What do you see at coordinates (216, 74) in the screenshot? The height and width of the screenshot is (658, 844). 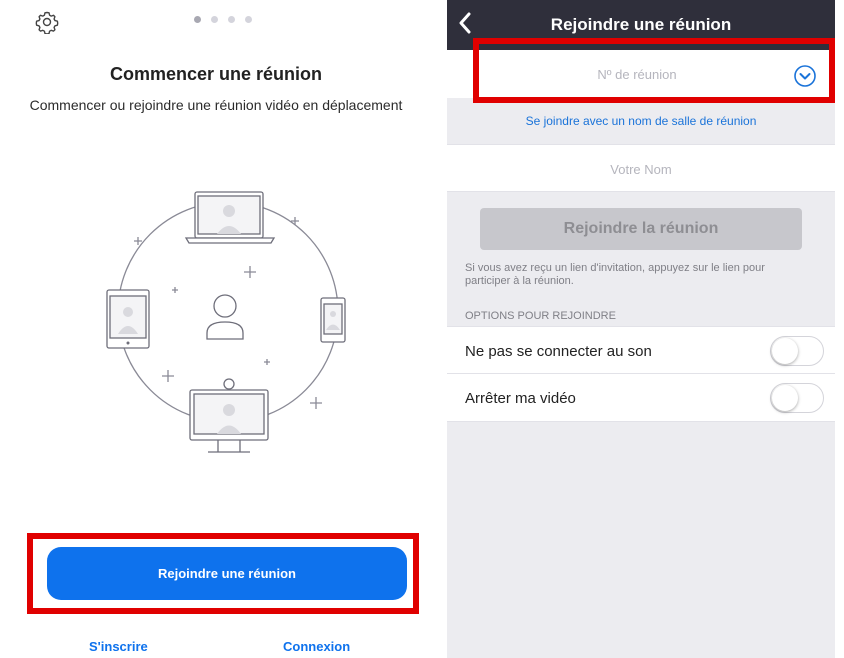 I see `page-title: Commencer une réunion` at bounding box center [216, 74].